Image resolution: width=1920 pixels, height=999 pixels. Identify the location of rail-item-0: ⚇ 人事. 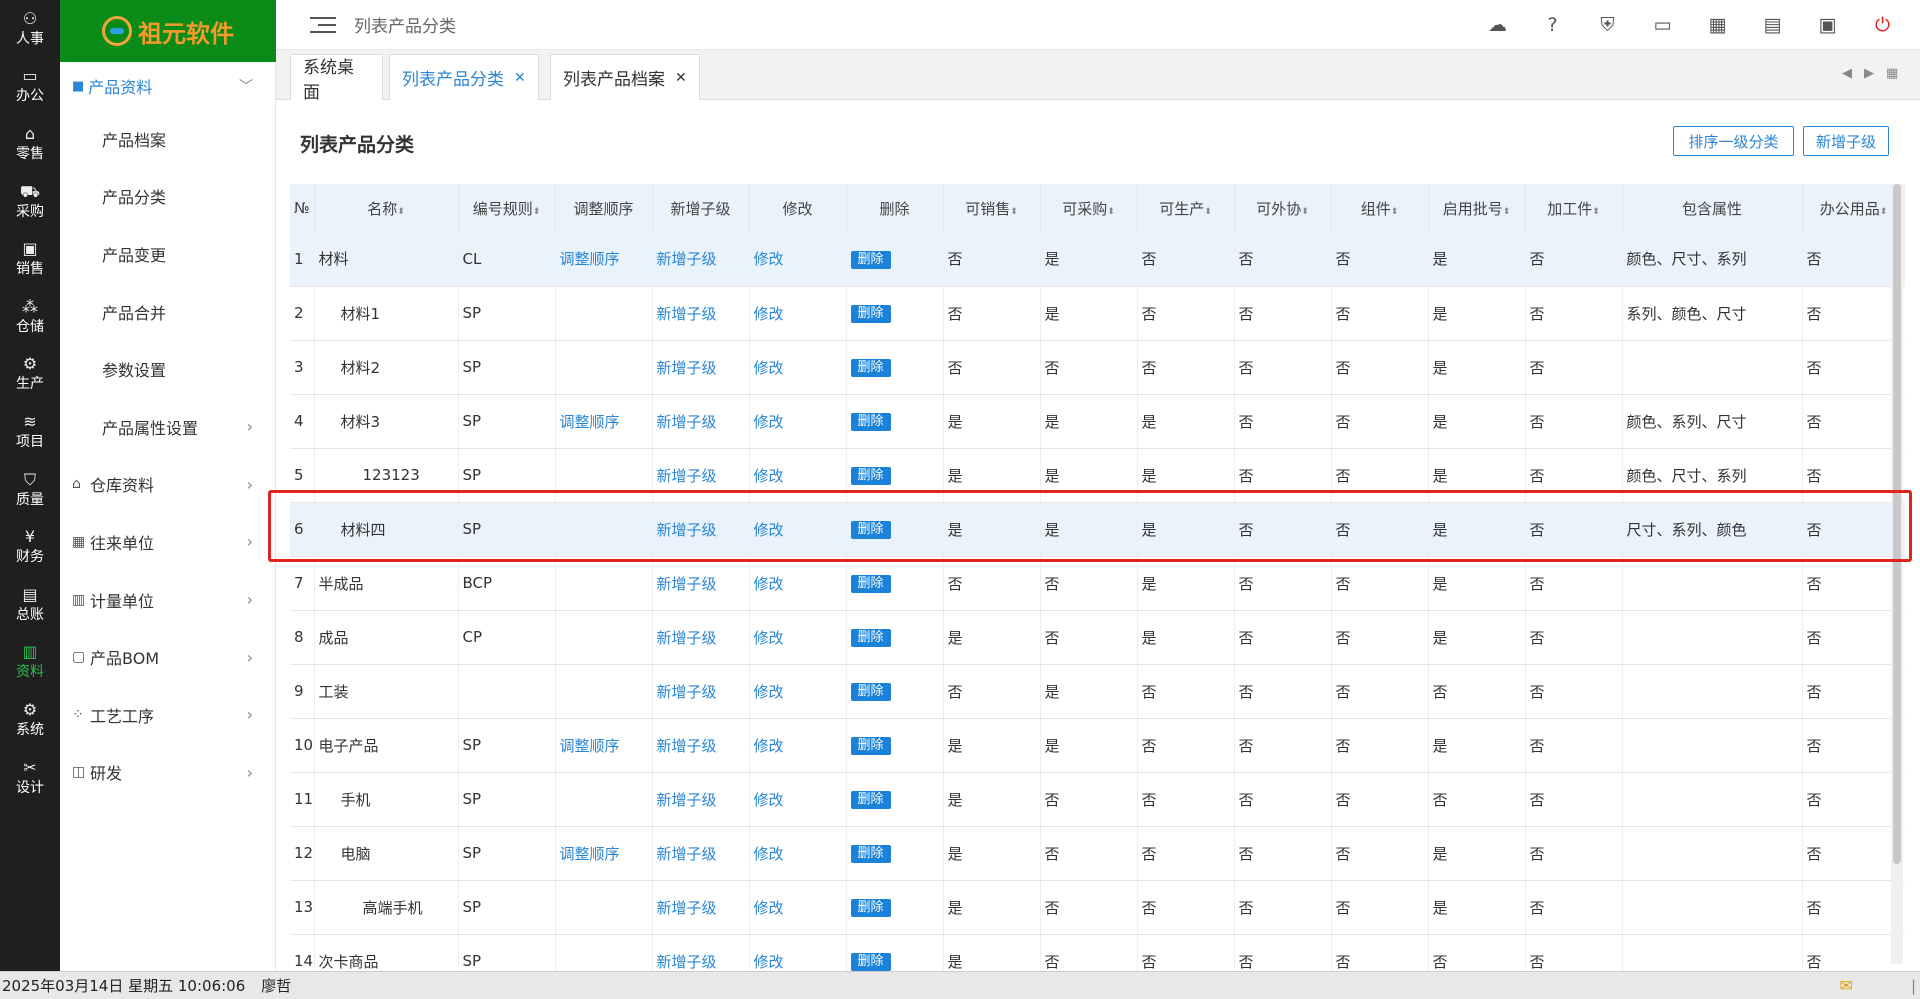
(30, 29).